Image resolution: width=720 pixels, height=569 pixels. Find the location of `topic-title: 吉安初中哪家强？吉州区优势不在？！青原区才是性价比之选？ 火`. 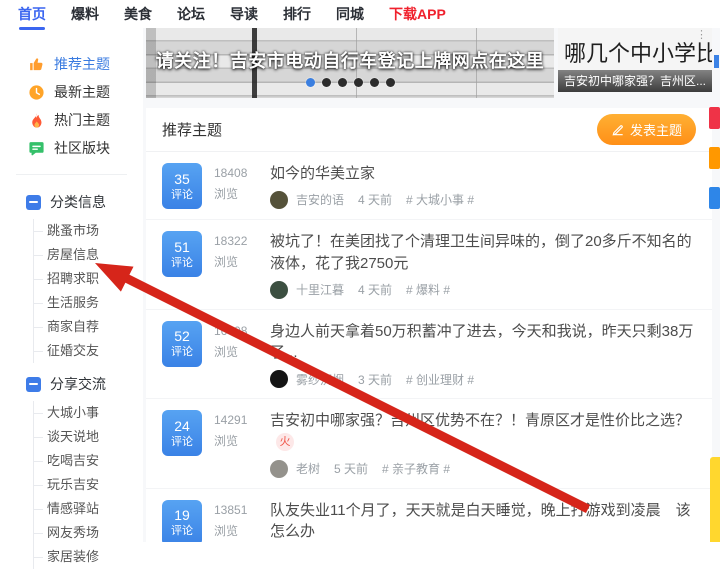

topic-title: 吉安初中哪家强？吉州区优势不在？！青原区才是性价比之选？ 火 is located at coordinates (483, 432).